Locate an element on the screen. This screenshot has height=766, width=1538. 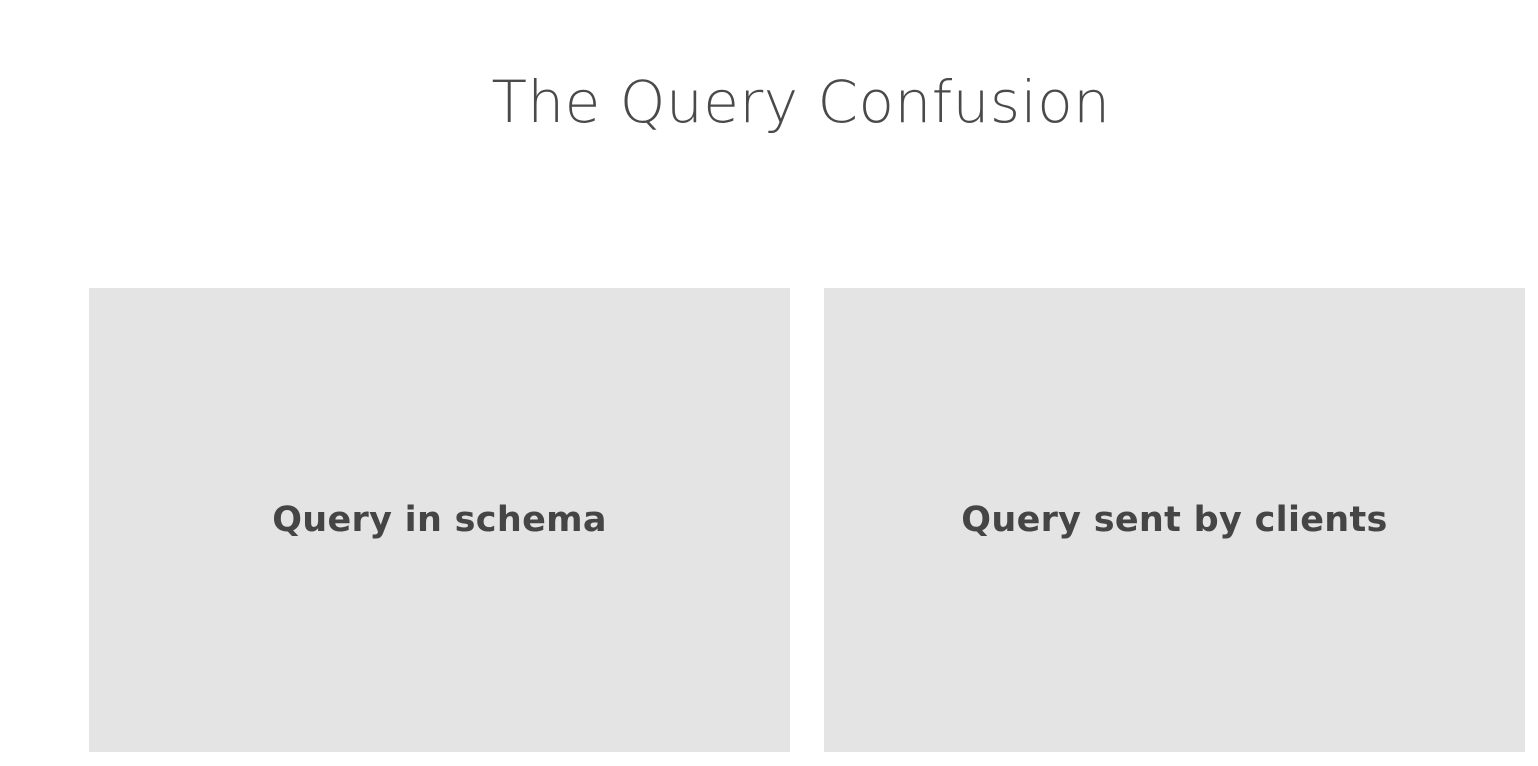
query-in-schema-label: Query in schema is located at coordinates (439, 520).